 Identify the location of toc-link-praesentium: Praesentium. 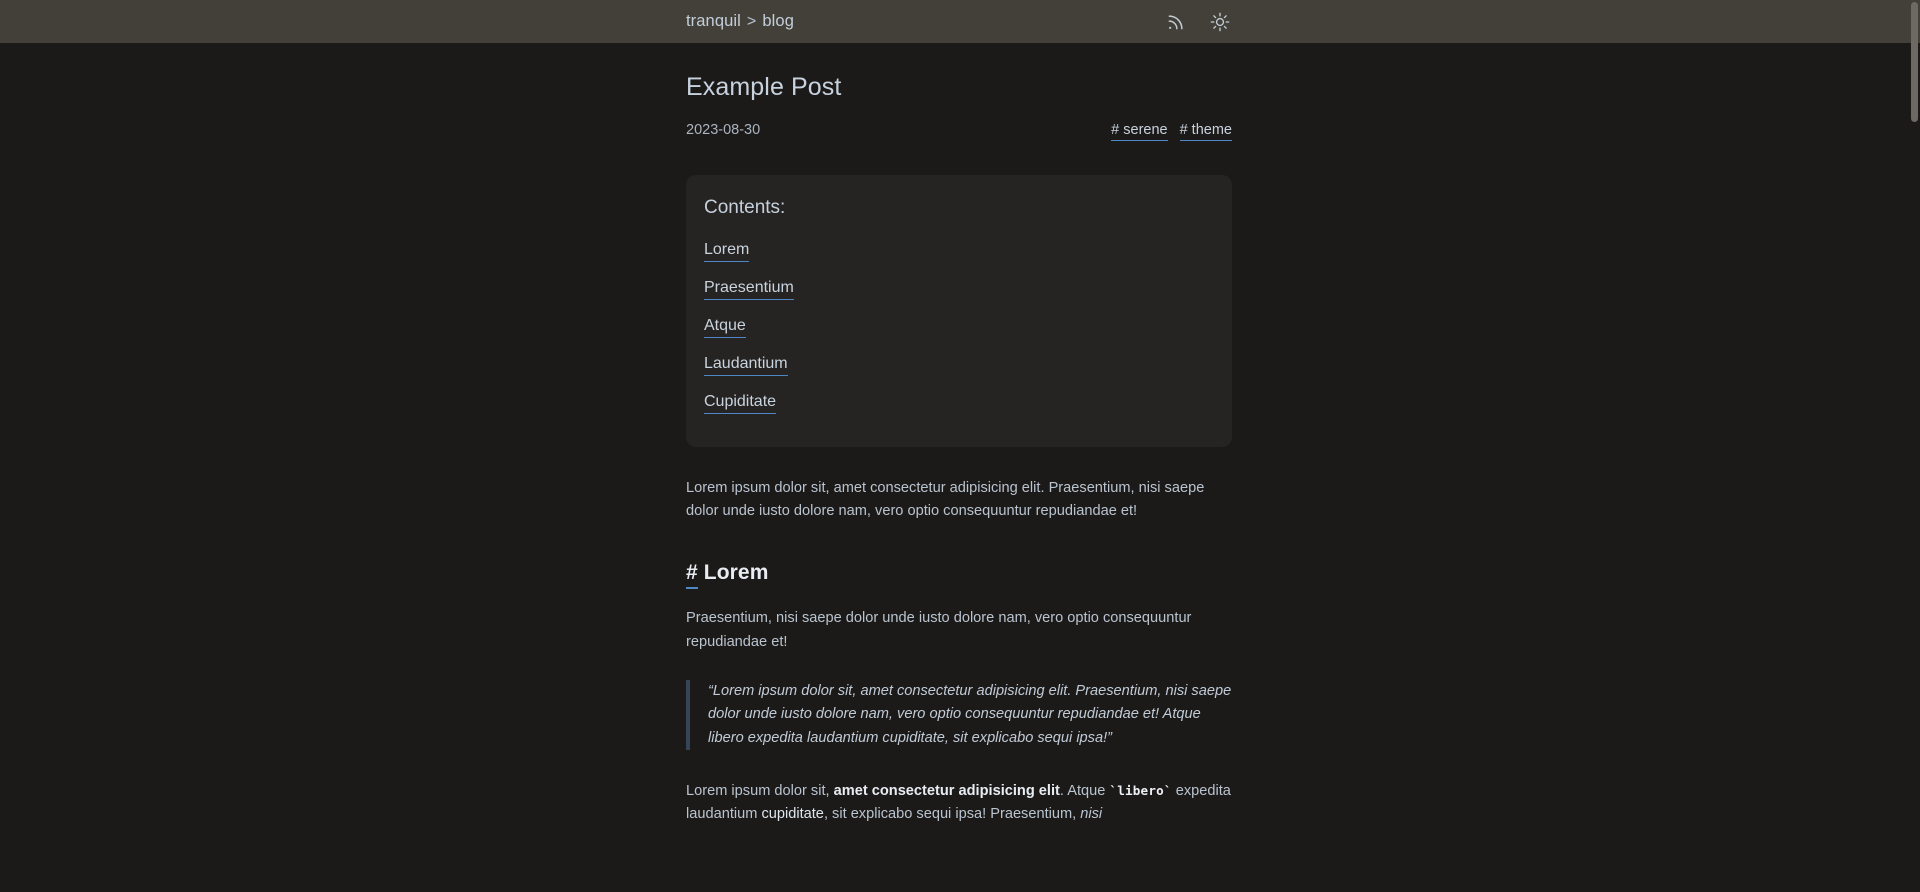
(749, 289).